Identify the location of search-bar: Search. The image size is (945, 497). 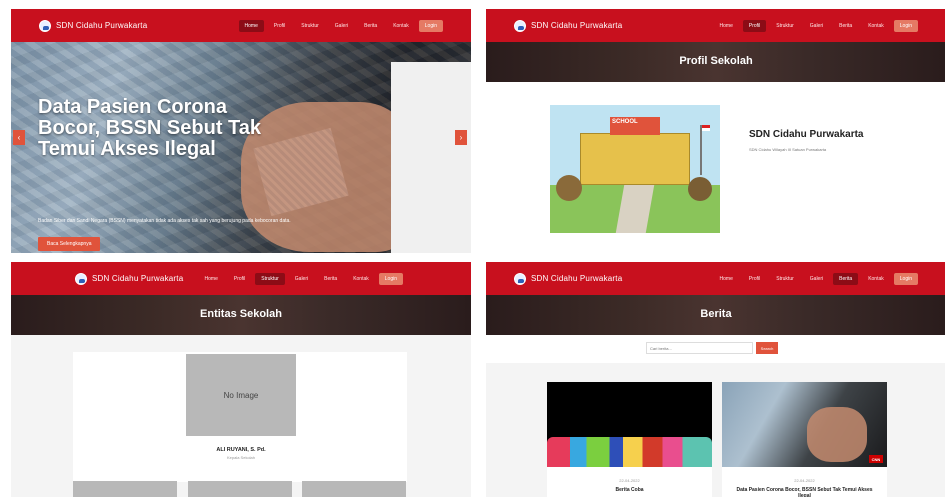
(712, 348).